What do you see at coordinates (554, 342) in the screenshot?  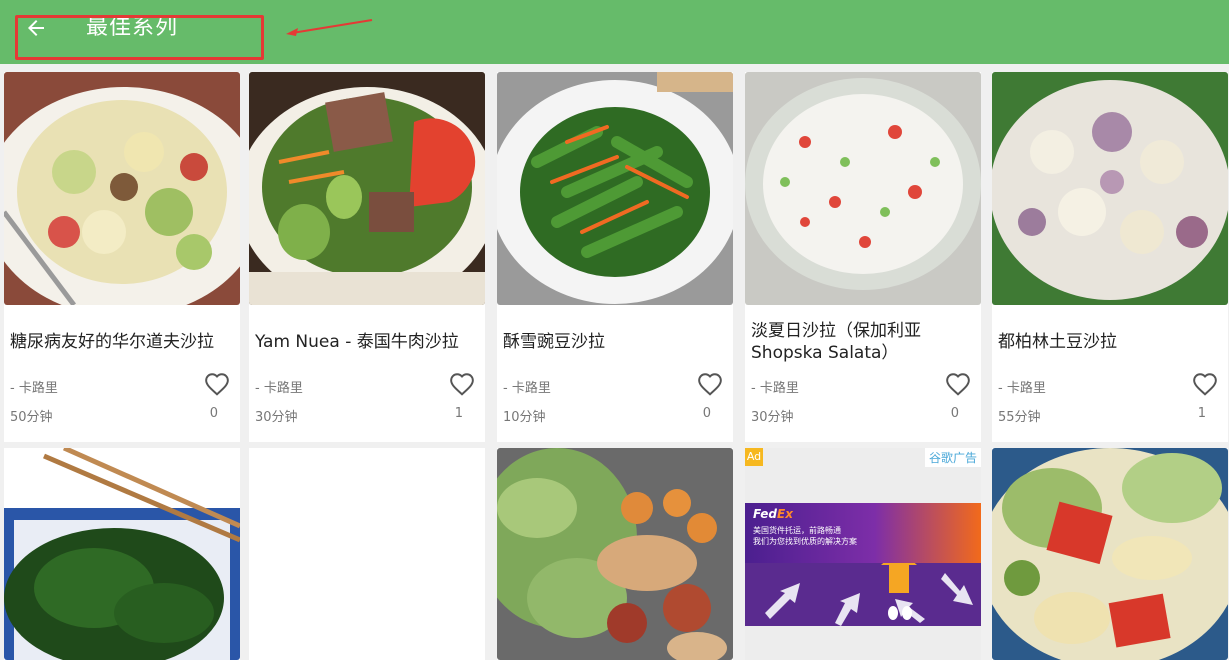 I see `recipe-name: 酥雪豌豆沙拉` at bounding box center [554, 342].